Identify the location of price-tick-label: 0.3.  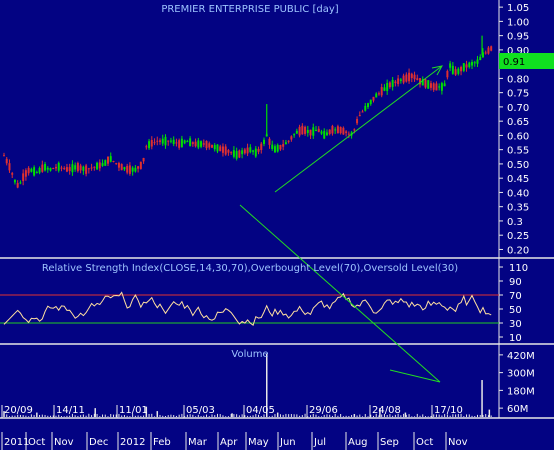
(515, 222).